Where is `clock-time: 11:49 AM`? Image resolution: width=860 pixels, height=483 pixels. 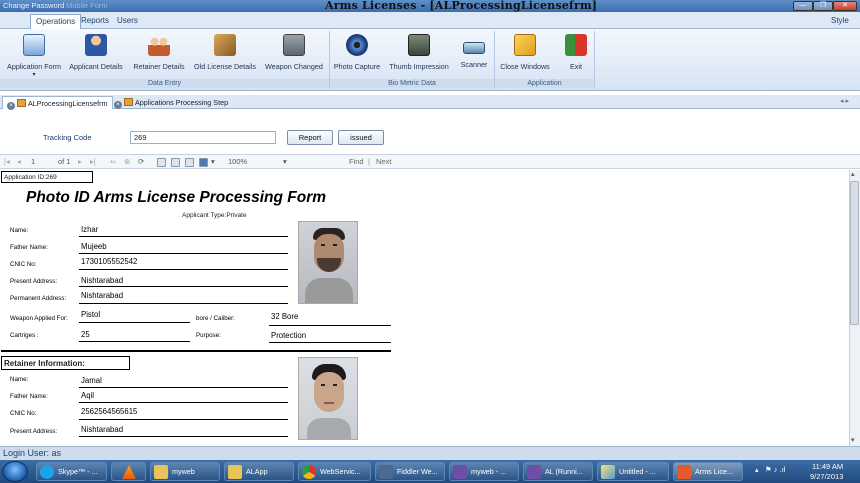
clock-time: 11:49 AM is located at coordinates (827, 466).